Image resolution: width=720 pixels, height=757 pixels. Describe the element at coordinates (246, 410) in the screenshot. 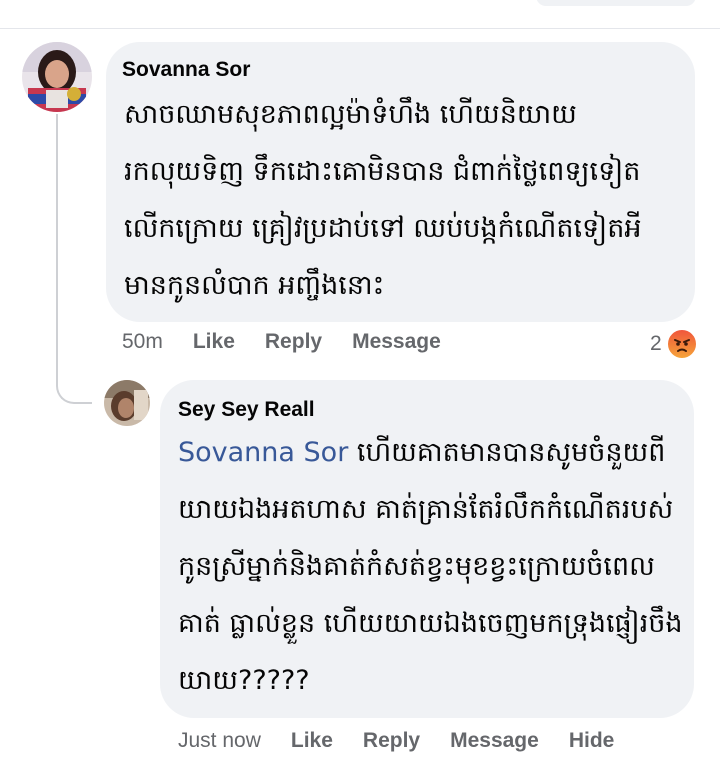

I see `comment-author: Sey Sey Reall` at that location.